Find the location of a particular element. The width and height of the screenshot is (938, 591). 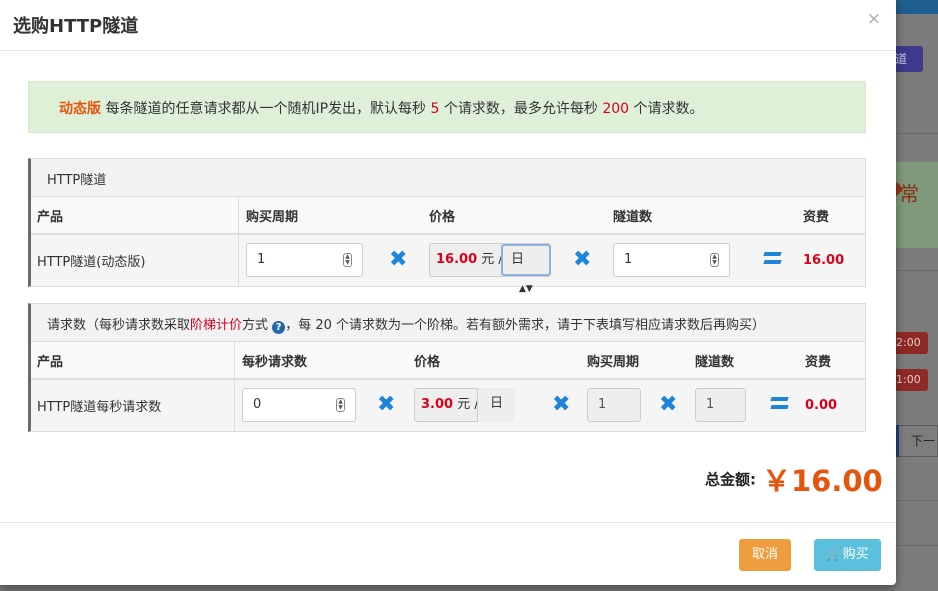

request-rate-value: 0 is located at coordinates (257, 404).